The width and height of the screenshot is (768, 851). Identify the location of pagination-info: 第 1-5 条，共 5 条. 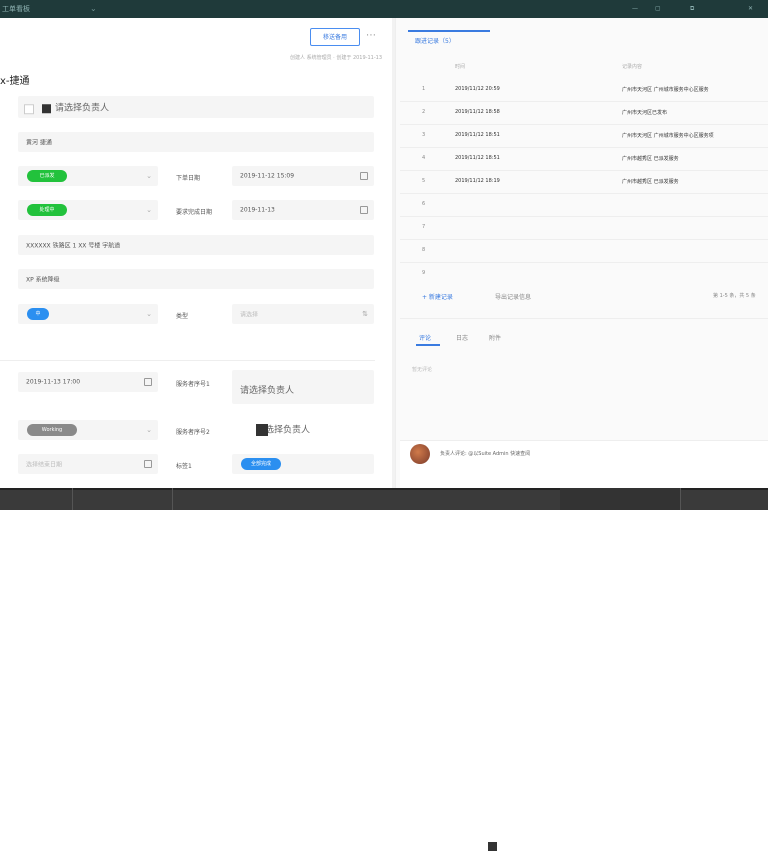
(734, 296).